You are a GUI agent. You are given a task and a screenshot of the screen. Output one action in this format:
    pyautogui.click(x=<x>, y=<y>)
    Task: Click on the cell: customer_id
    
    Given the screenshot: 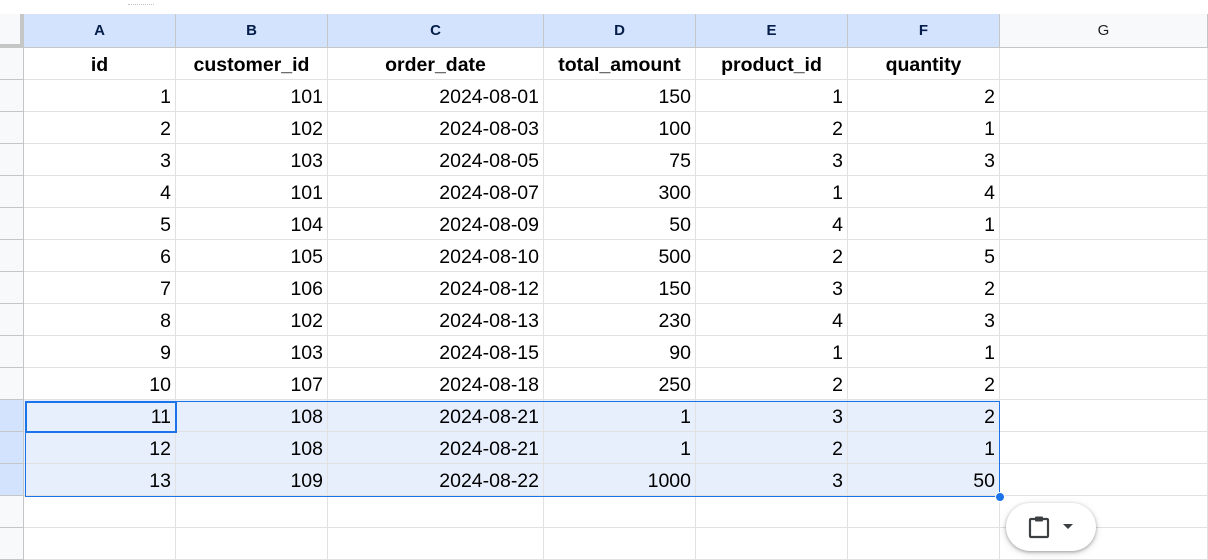 What is the action you would take?
    pyautogui.click(x=252, y=64)
    